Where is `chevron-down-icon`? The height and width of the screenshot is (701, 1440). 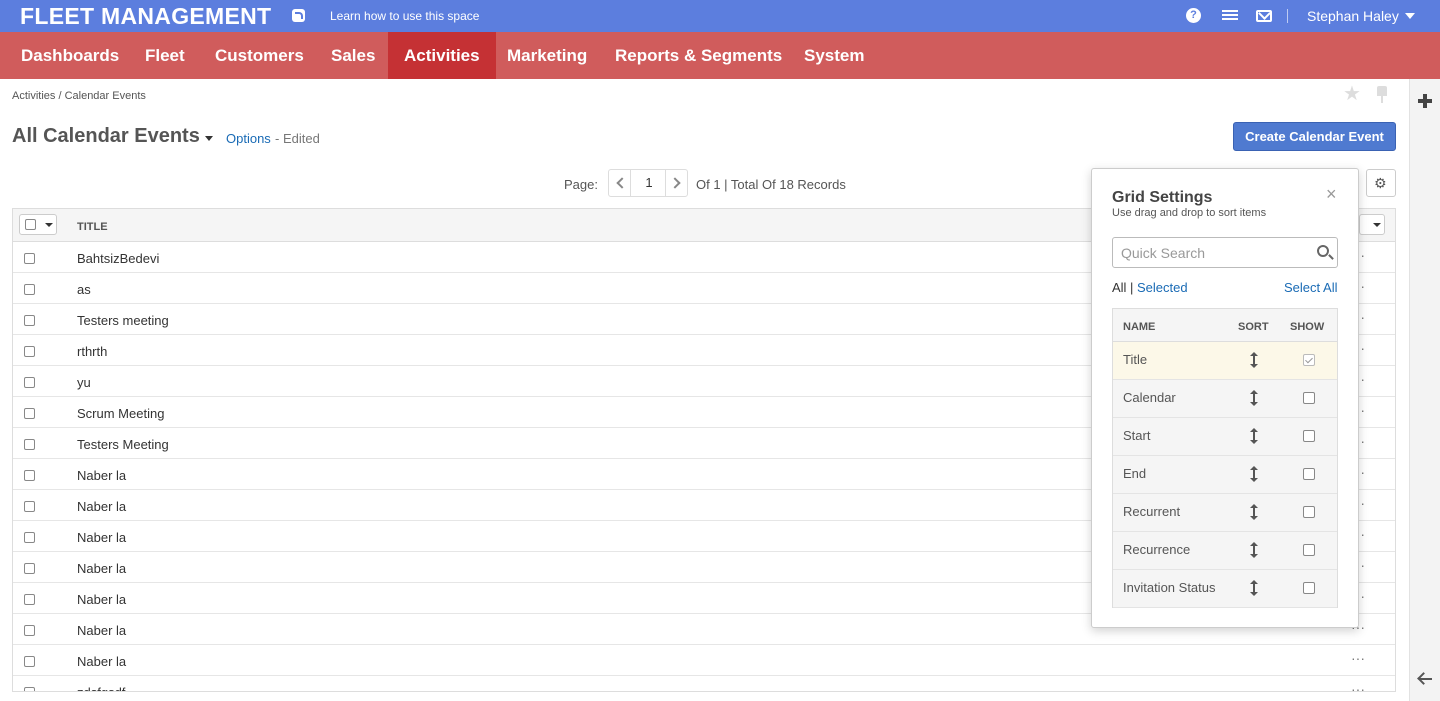
chevron-down-icon is located at coordinates (1410, 16).